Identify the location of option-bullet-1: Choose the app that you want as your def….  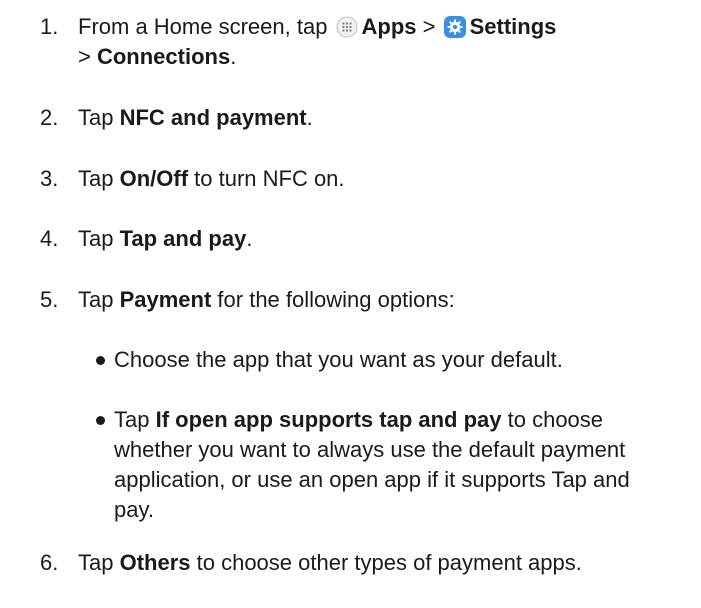
(392, 360).